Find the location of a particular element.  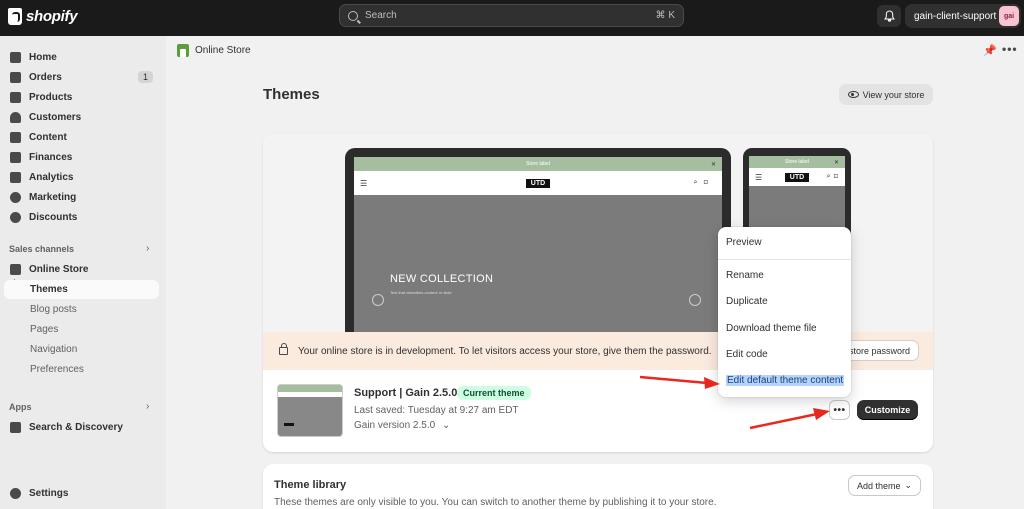

menu-item-preview: Preview is located at coordinates (744, 242).